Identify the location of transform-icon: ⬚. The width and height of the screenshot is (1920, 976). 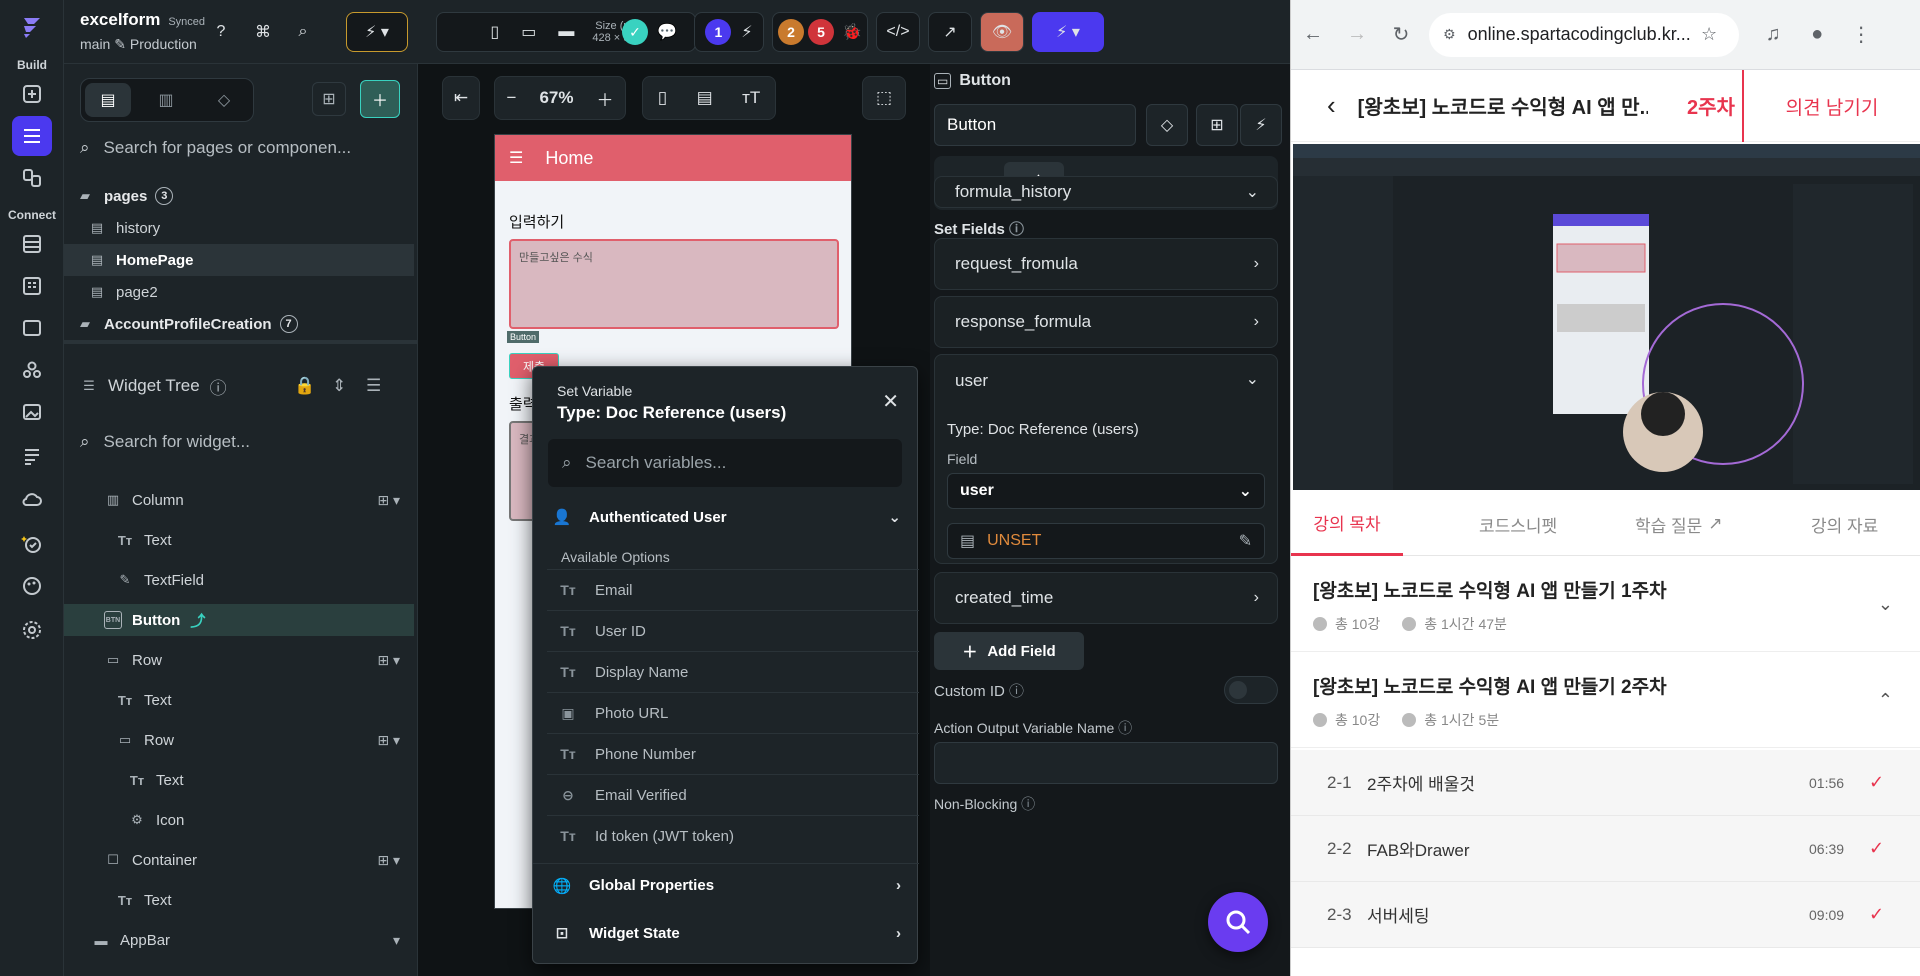
(884, 98).